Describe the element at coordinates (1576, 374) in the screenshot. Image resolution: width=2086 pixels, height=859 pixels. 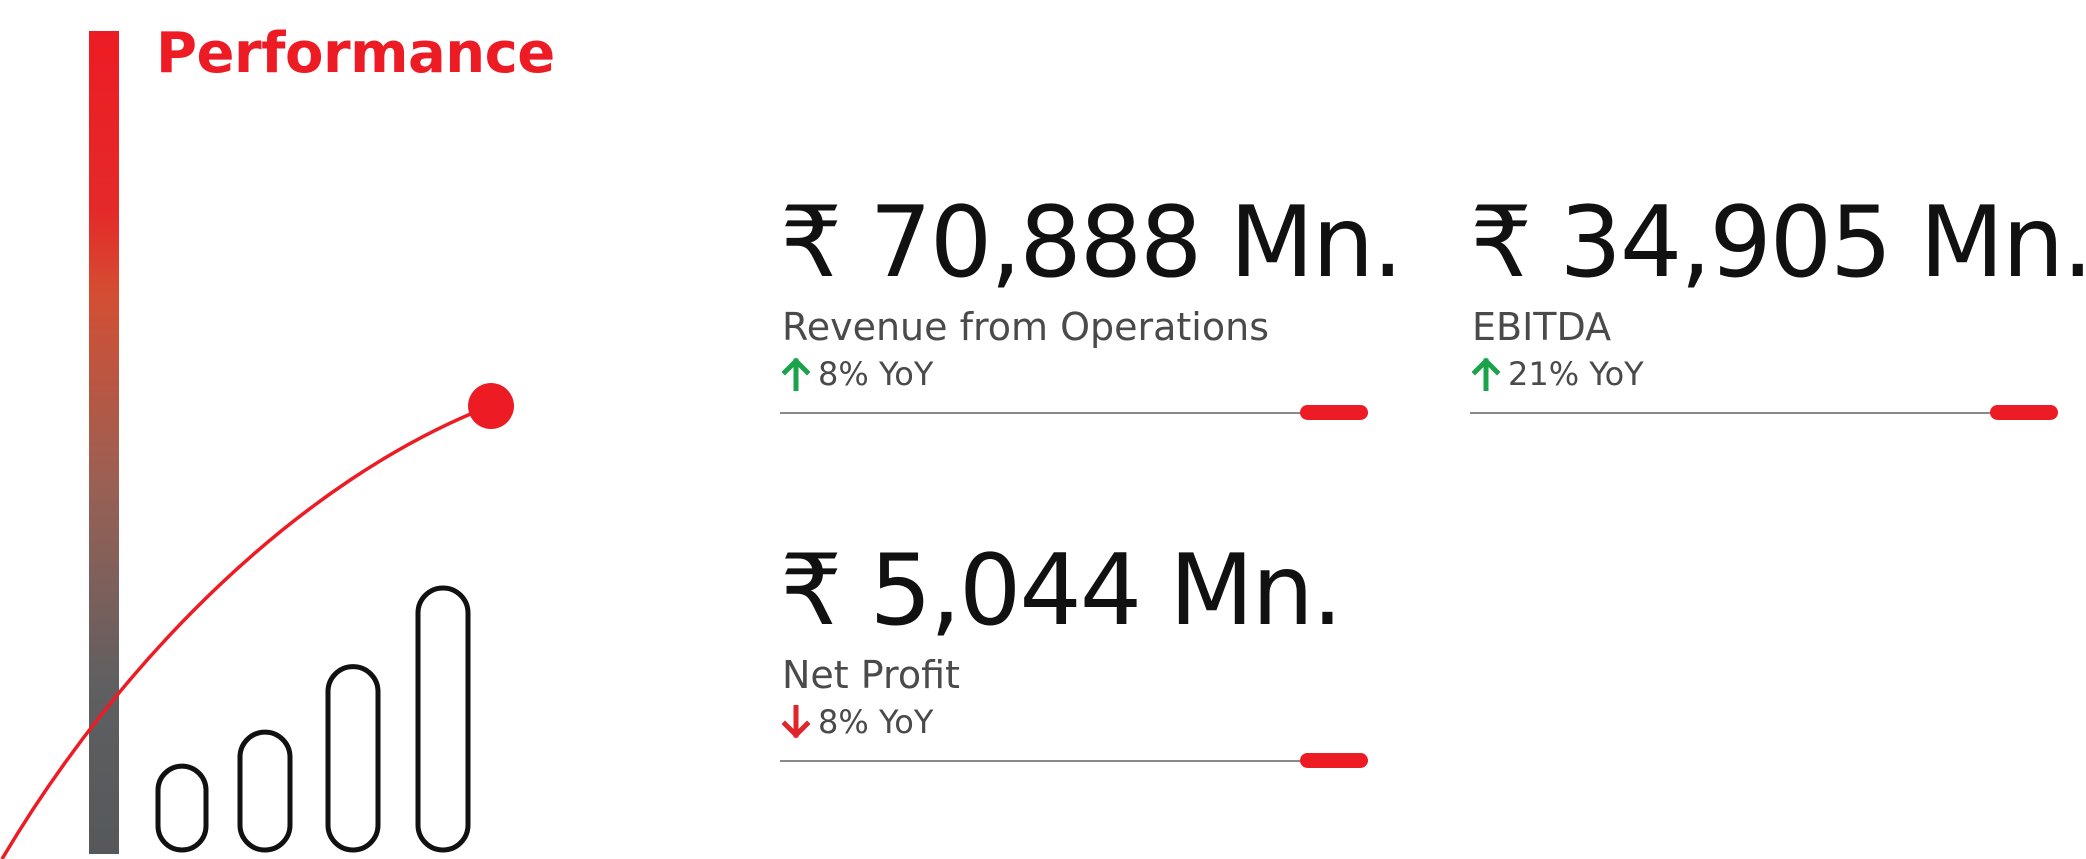
I see `metric-change-text: 21% YoY` at that location.